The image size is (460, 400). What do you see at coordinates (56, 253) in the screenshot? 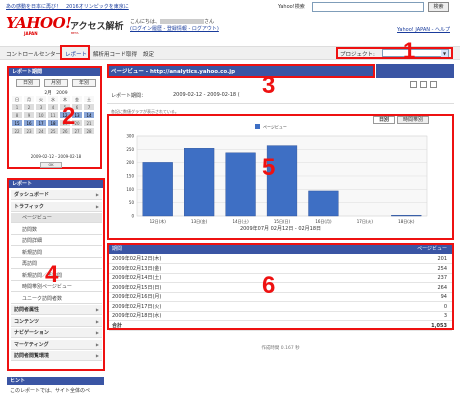
I see `menu-item: 新規訪問` at bounding box center [56, 253].